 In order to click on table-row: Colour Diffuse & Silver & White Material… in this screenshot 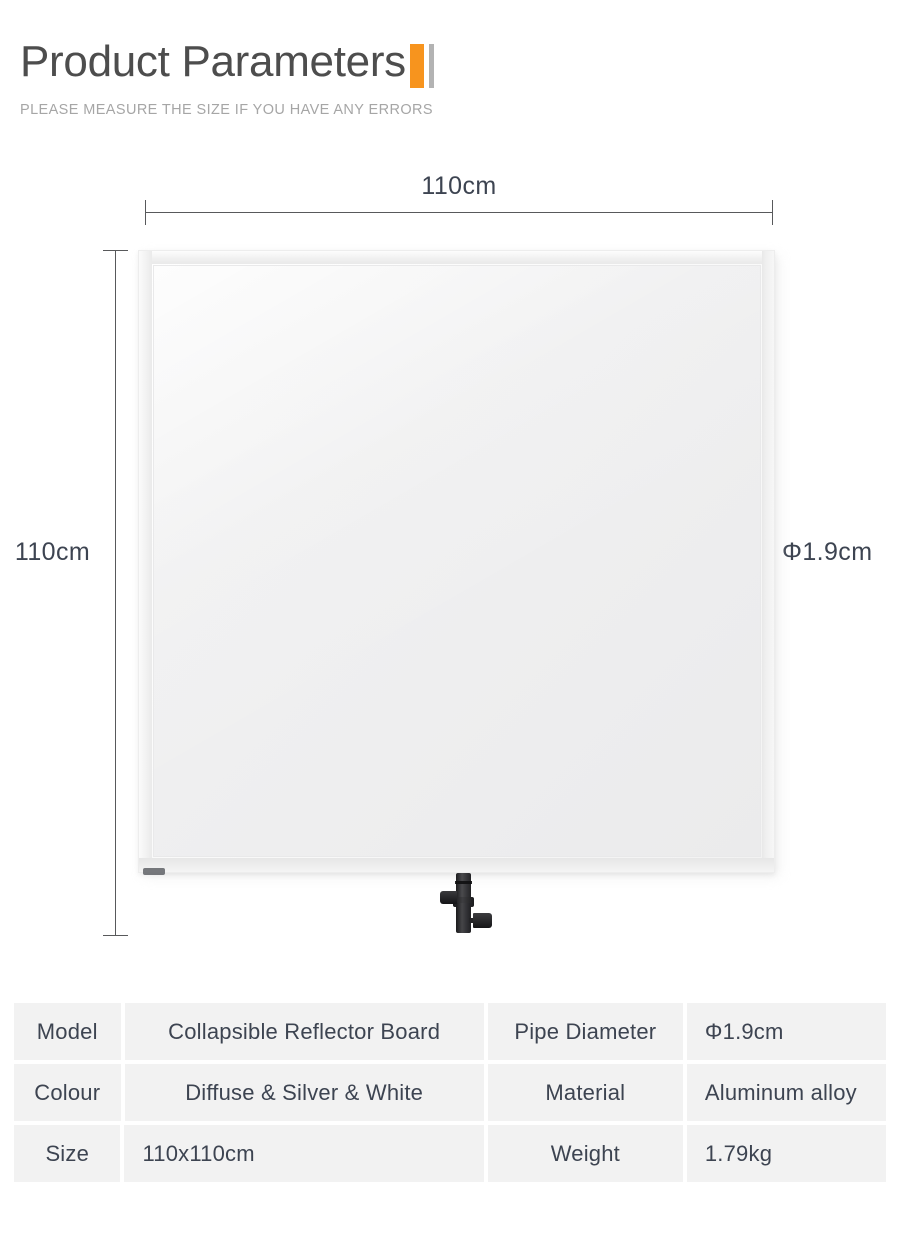, I will do `click(450, 1092)`.